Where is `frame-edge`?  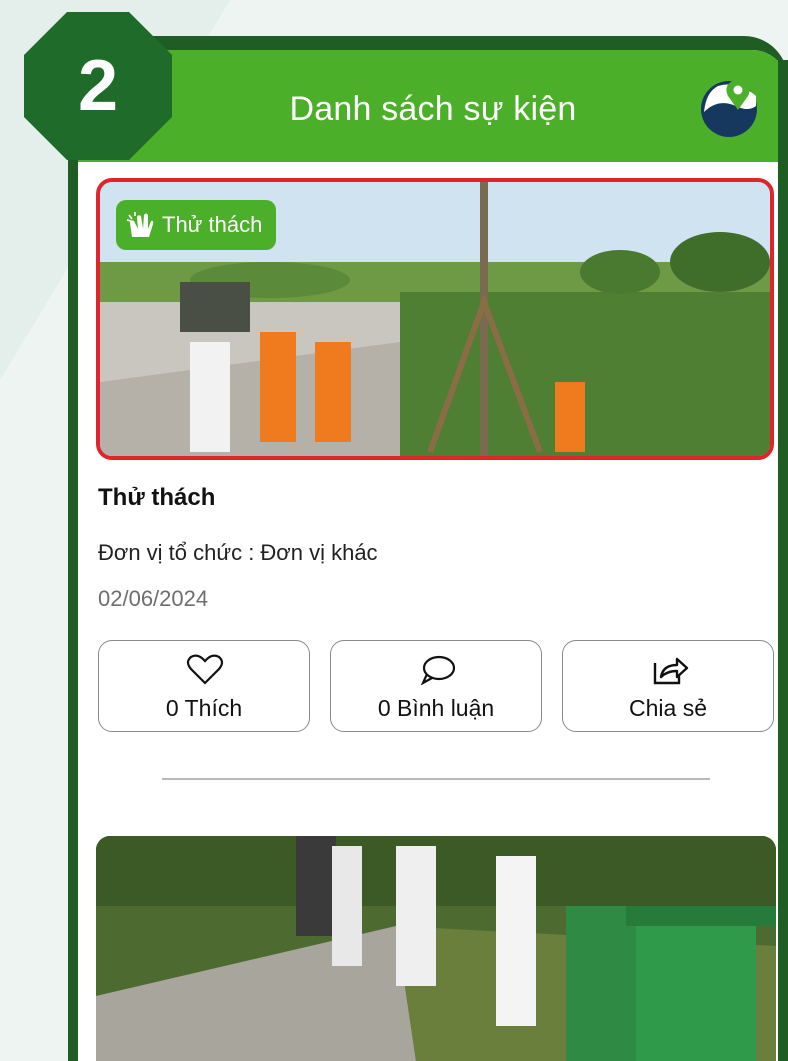 frame-edge is located at coordinates (783, 560).